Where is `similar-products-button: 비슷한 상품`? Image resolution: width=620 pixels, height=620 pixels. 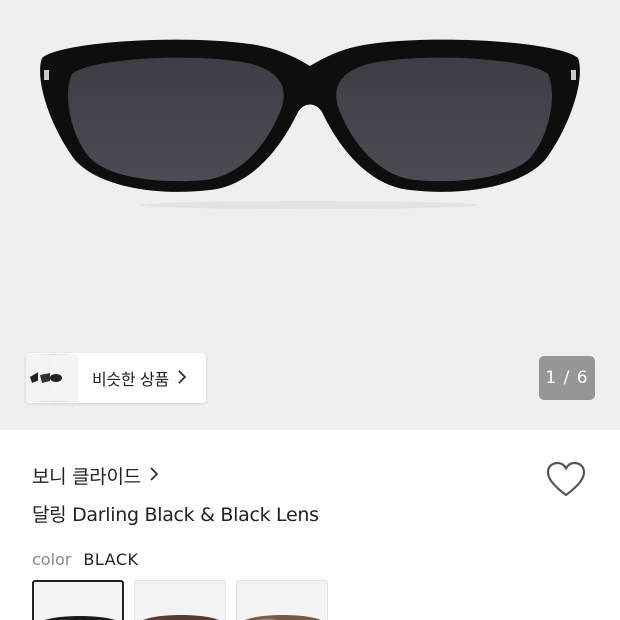 similar-products-button: 비슷한 상품 is located at coordinates (116, 378).